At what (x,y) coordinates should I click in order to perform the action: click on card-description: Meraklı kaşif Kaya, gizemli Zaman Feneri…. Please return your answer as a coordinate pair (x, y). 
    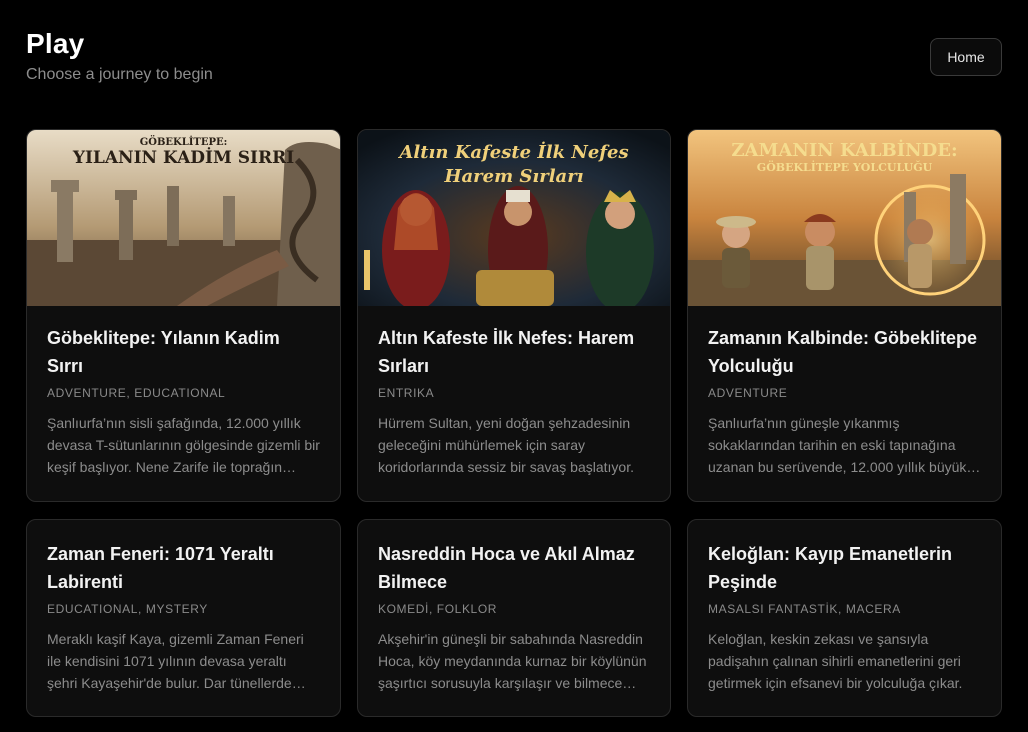
    Looking at the image, I should click on (175, 661).